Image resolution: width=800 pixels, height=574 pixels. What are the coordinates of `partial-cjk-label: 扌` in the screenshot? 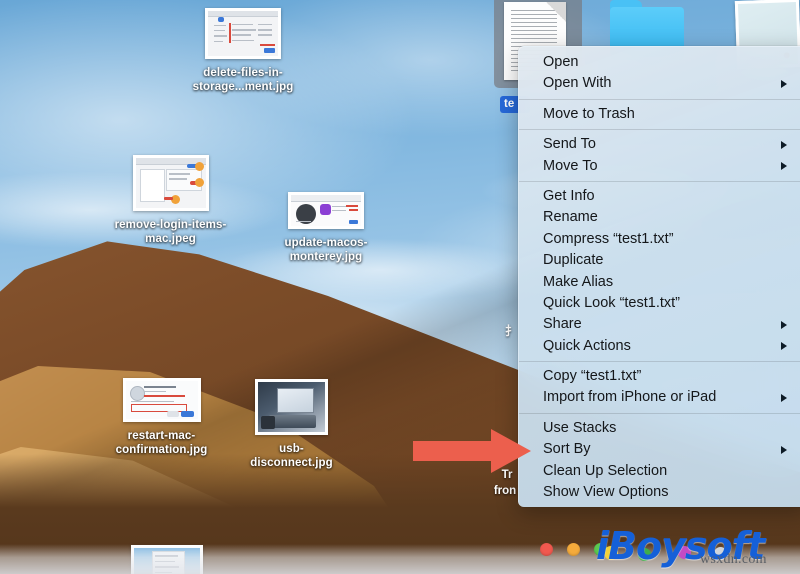 It's located at (511, 331).